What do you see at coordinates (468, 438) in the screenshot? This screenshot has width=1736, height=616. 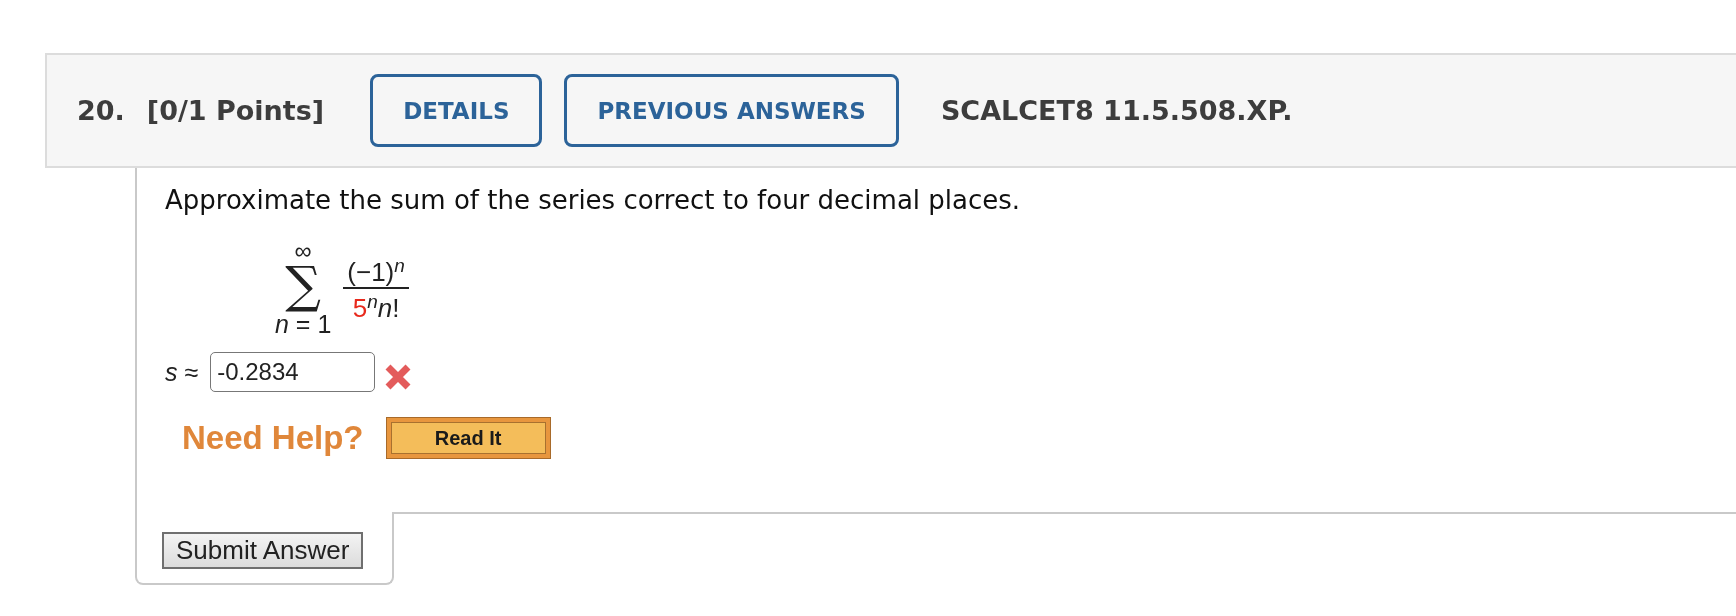 I see `read-it-button: Read It` at bounding box center [468, 438].